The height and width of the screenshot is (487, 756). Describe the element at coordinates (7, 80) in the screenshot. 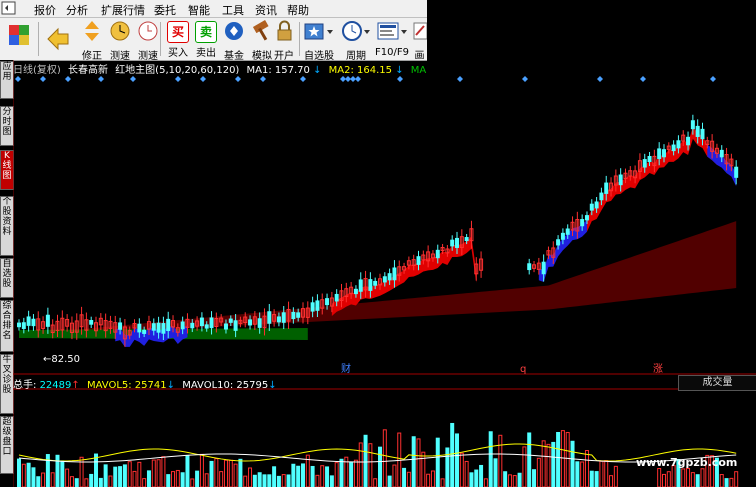

I see `tab-apps: 应用` at that location.